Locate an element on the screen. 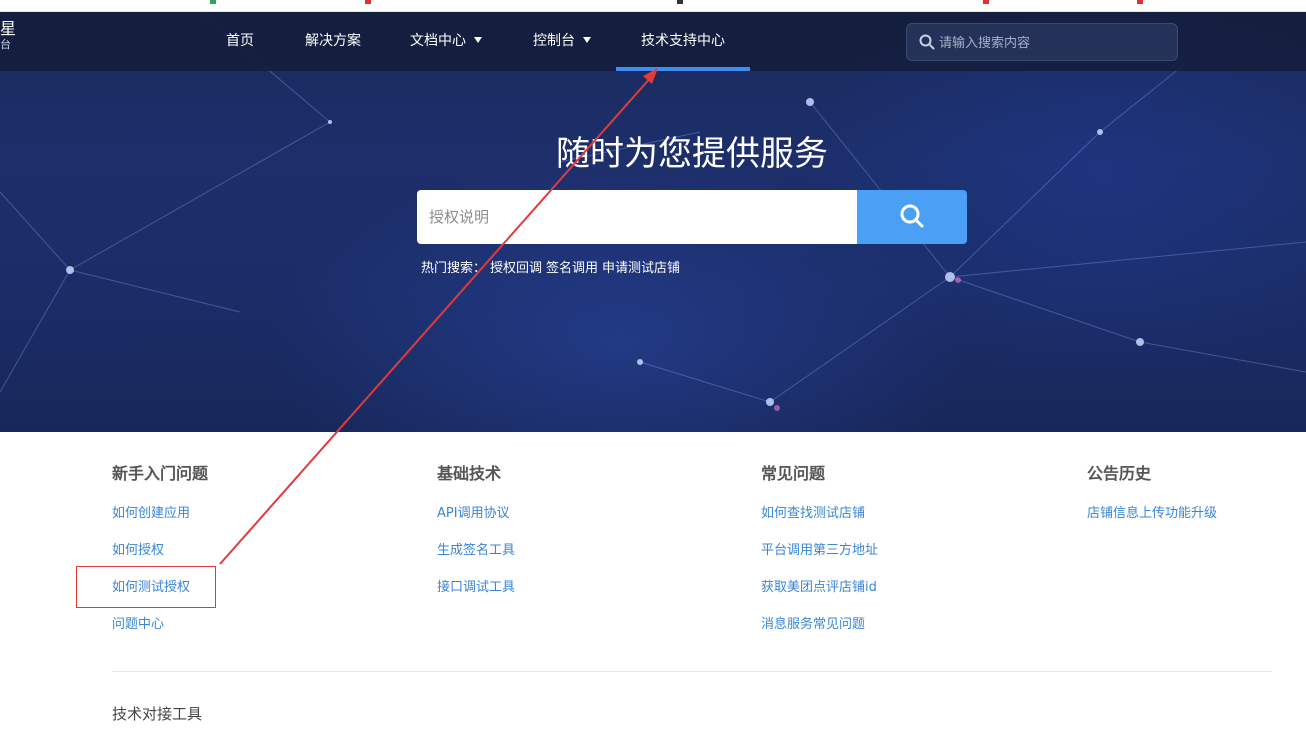 The width and height of the screenshot is (1306, 749). nav-home: 首页 is located at coordinates (240, 41).